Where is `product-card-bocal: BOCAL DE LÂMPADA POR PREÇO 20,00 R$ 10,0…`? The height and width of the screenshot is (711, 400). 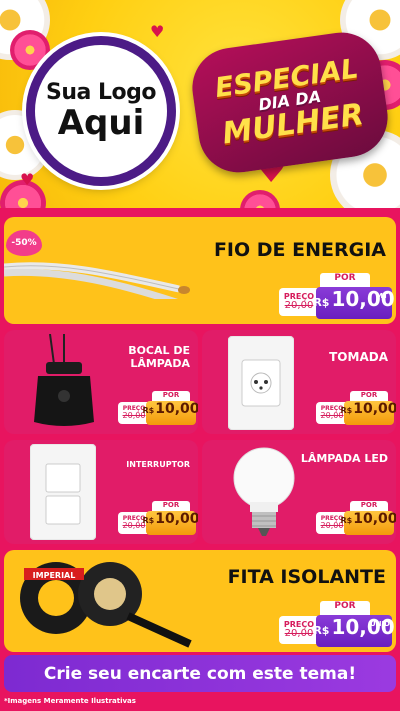 product-card-bocal: BOCAL DE LÂMPADA POR PREÇO 20,00 R$ 10,0… is located at coordinates (101, 382).